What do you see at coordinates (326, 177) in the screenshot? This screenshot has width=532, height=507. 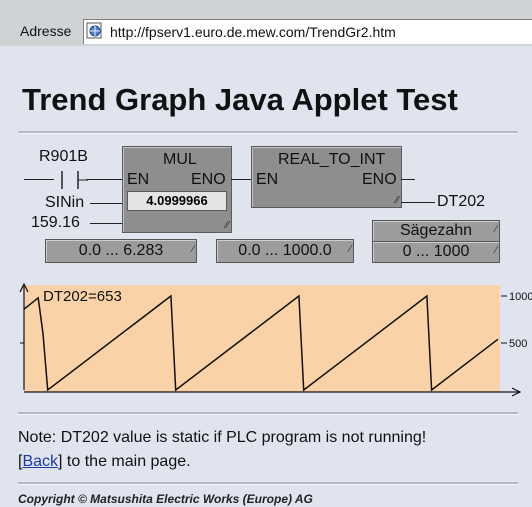 I see `real-to-int-block: REAL_TO_INT EN ENO ⁄⁄` at bounding box center [326, 177].